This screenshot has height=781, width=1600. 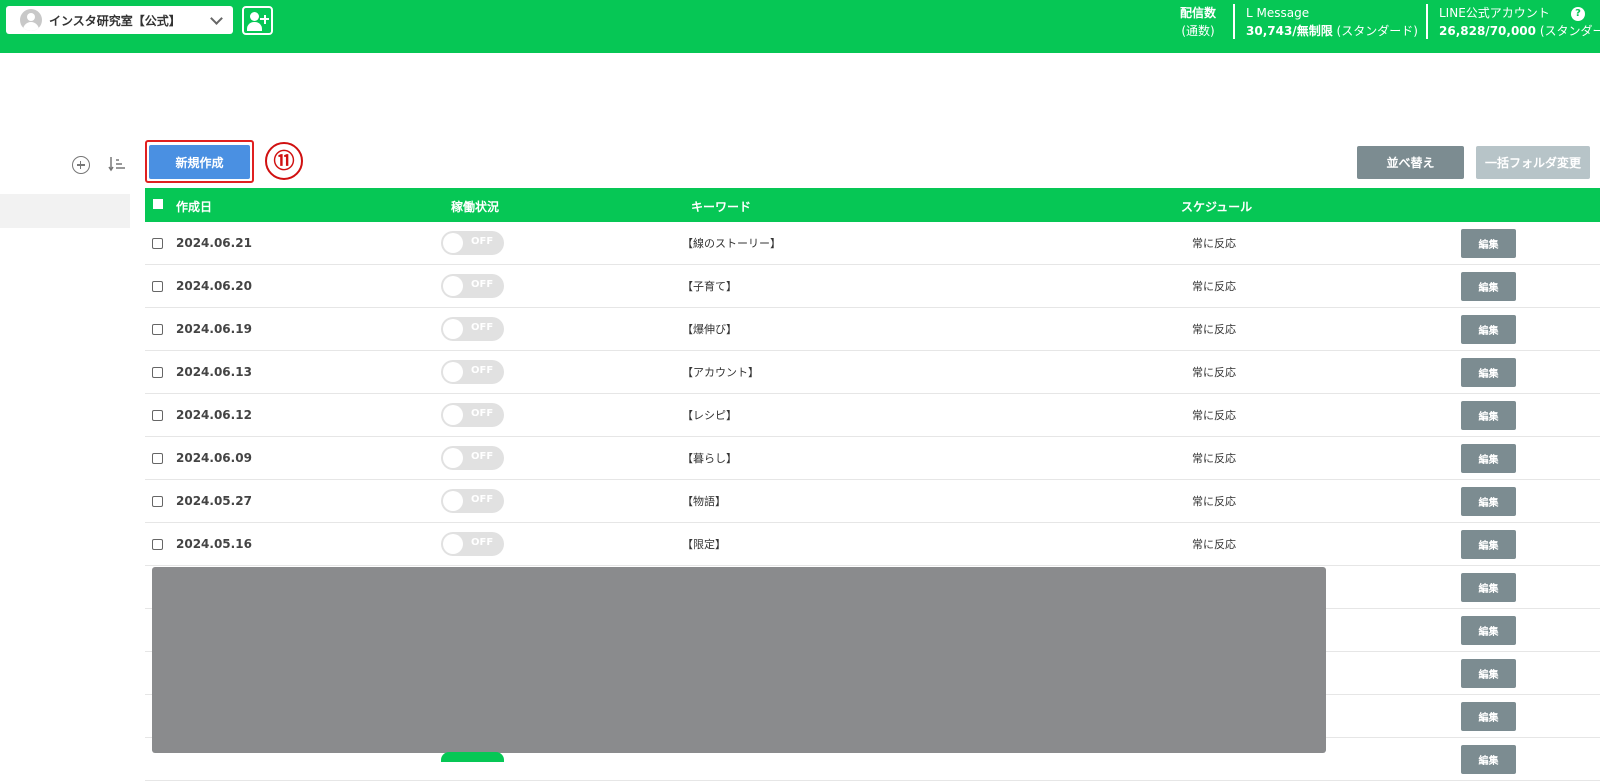 What do you see at coordinates (214, 458) in the screenshot?
I see `row-date: 2024.06.09` at bounding box center [214, 458].